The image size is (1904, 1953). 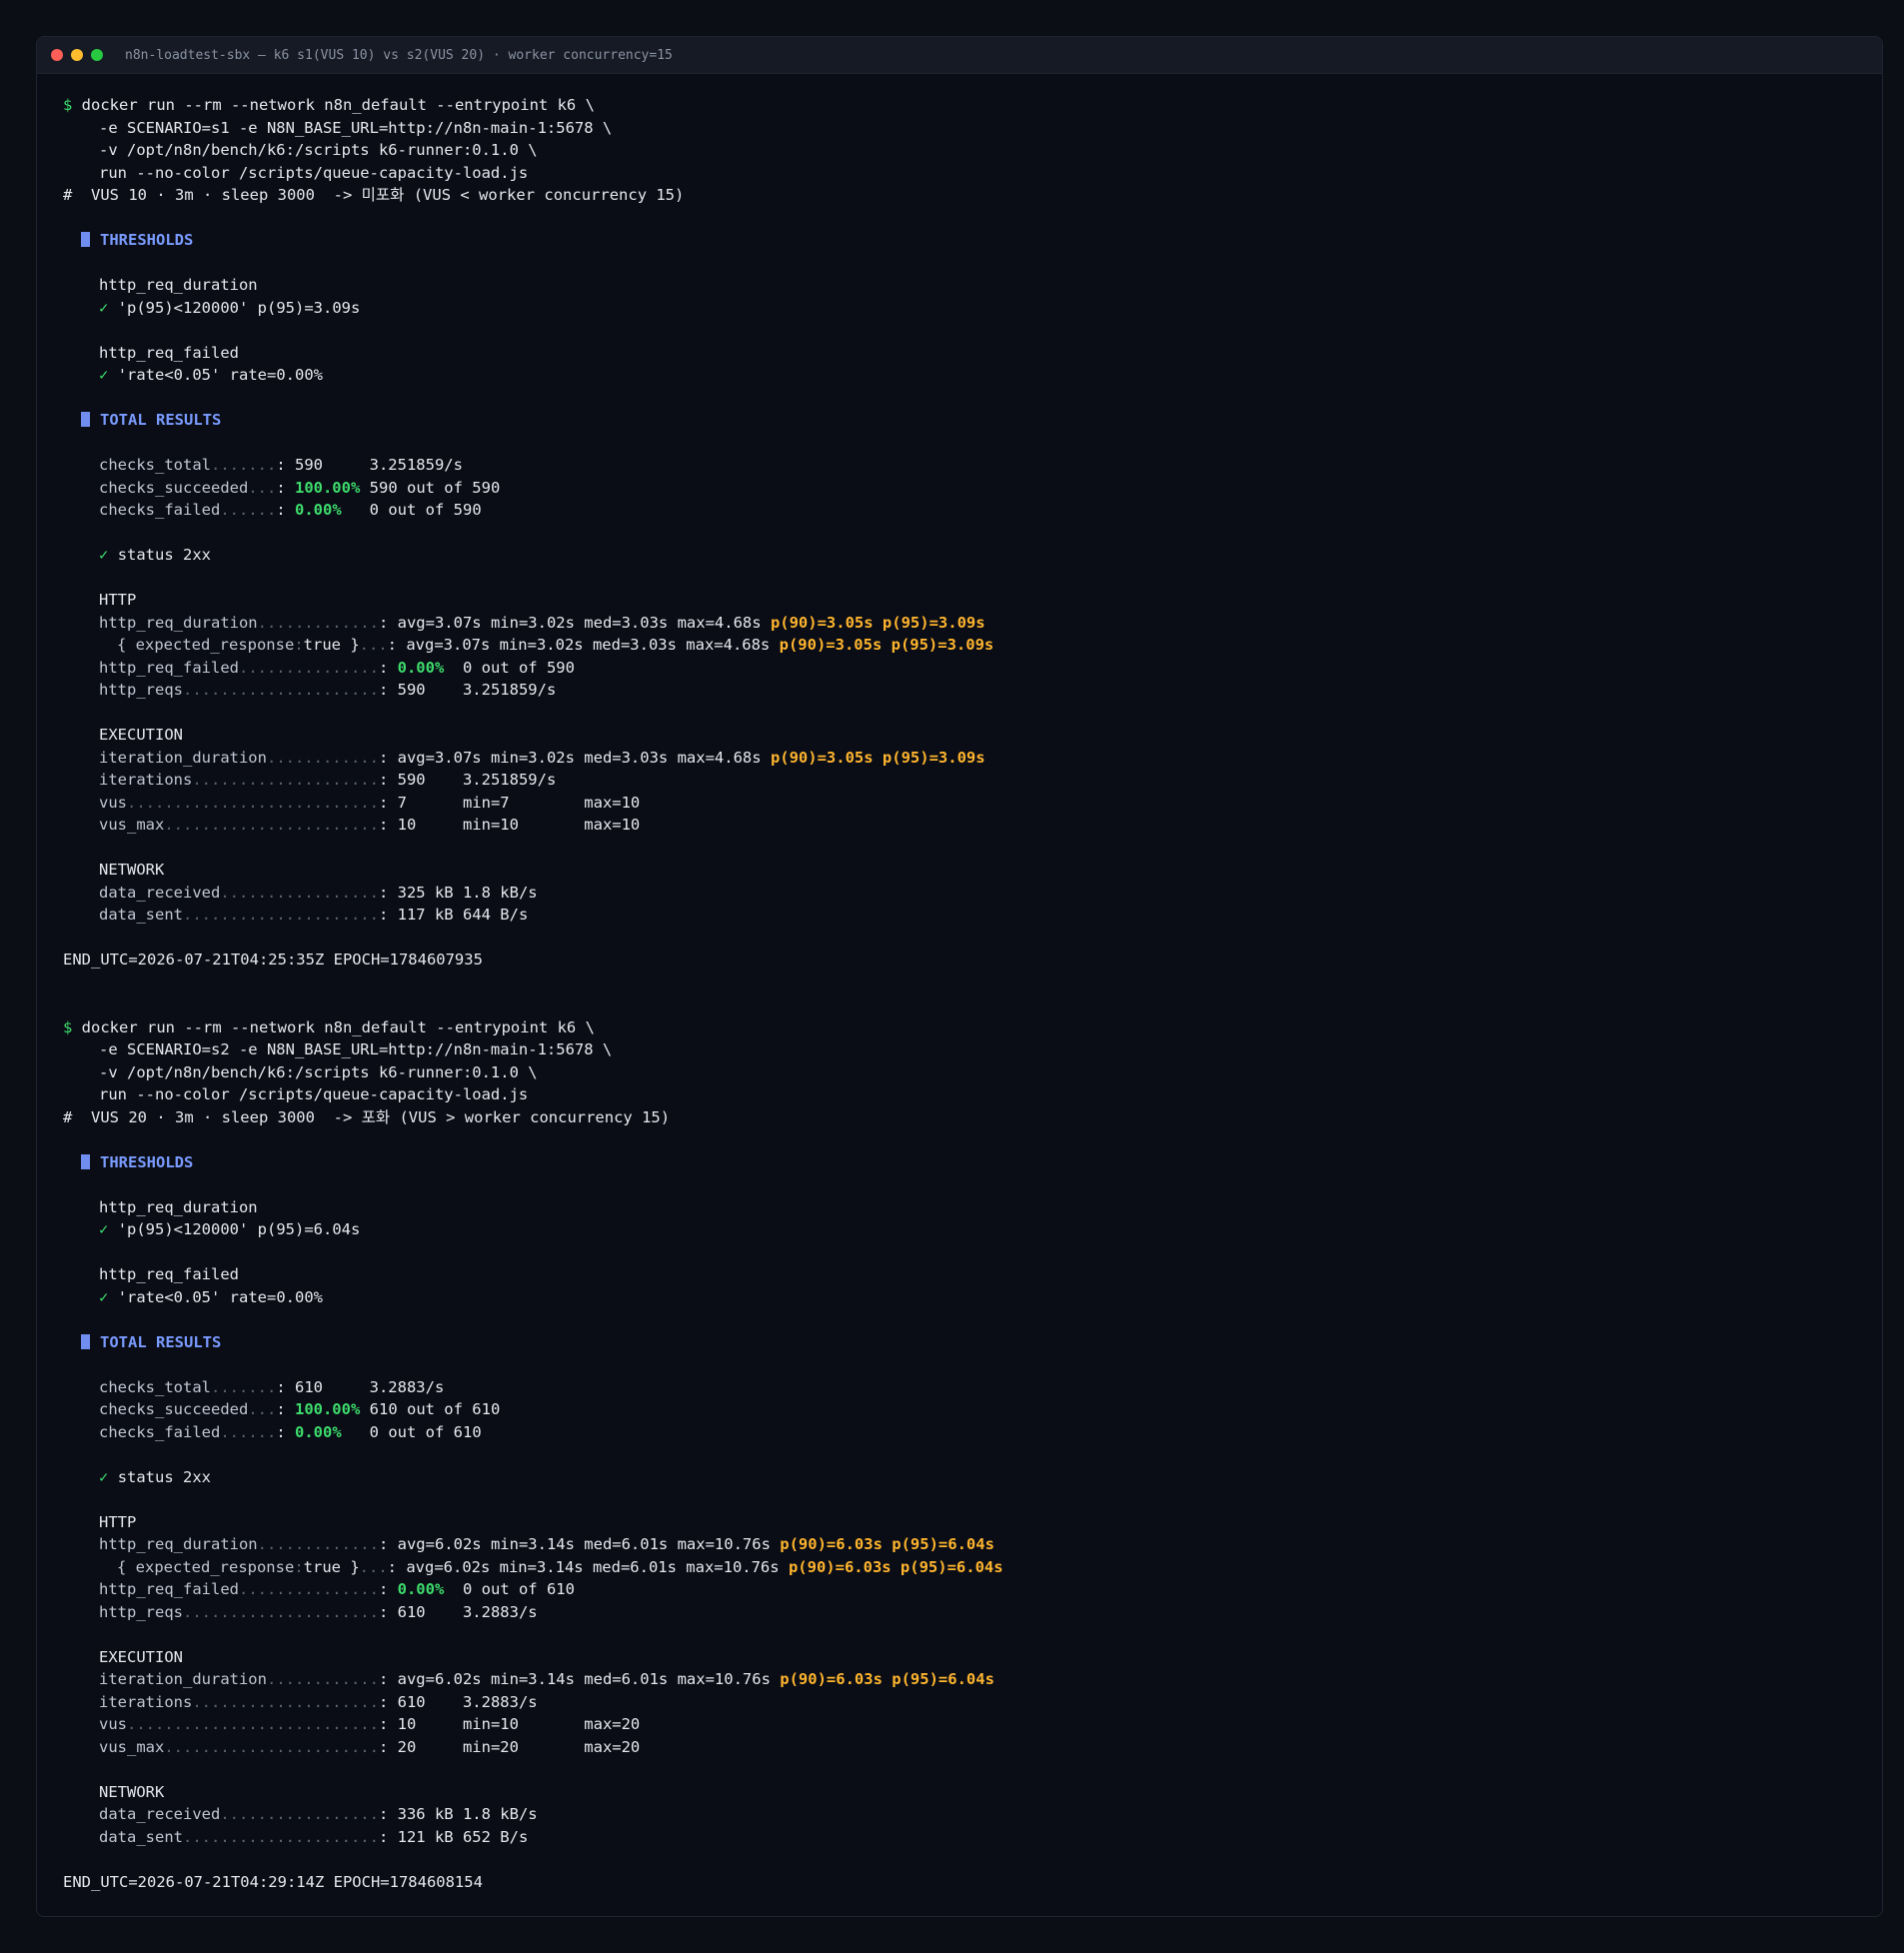 What do you see at coordinates (972, 354) in the screenshot?
I see `threshold-name: http_req_failed` at bounding box center [972, 354].